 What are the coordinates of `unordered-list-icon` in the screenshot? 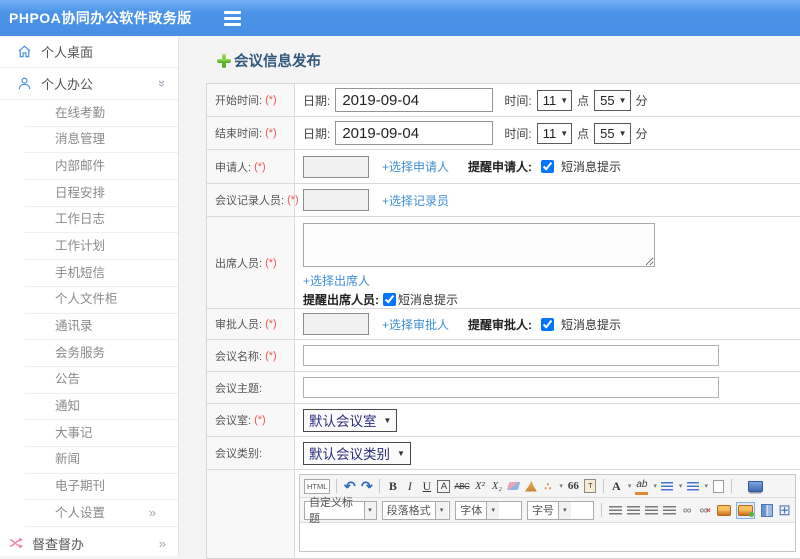 It's located at (692, 486).